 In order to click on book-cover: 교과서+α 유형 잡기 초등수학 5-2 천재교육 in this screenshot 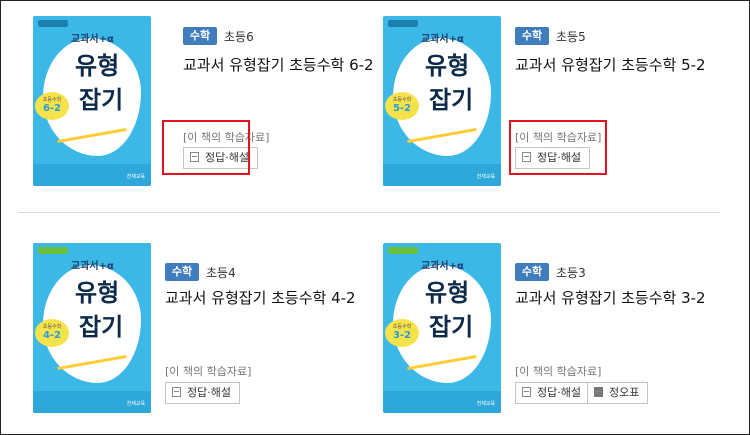, I will do `click(442, 101)`.